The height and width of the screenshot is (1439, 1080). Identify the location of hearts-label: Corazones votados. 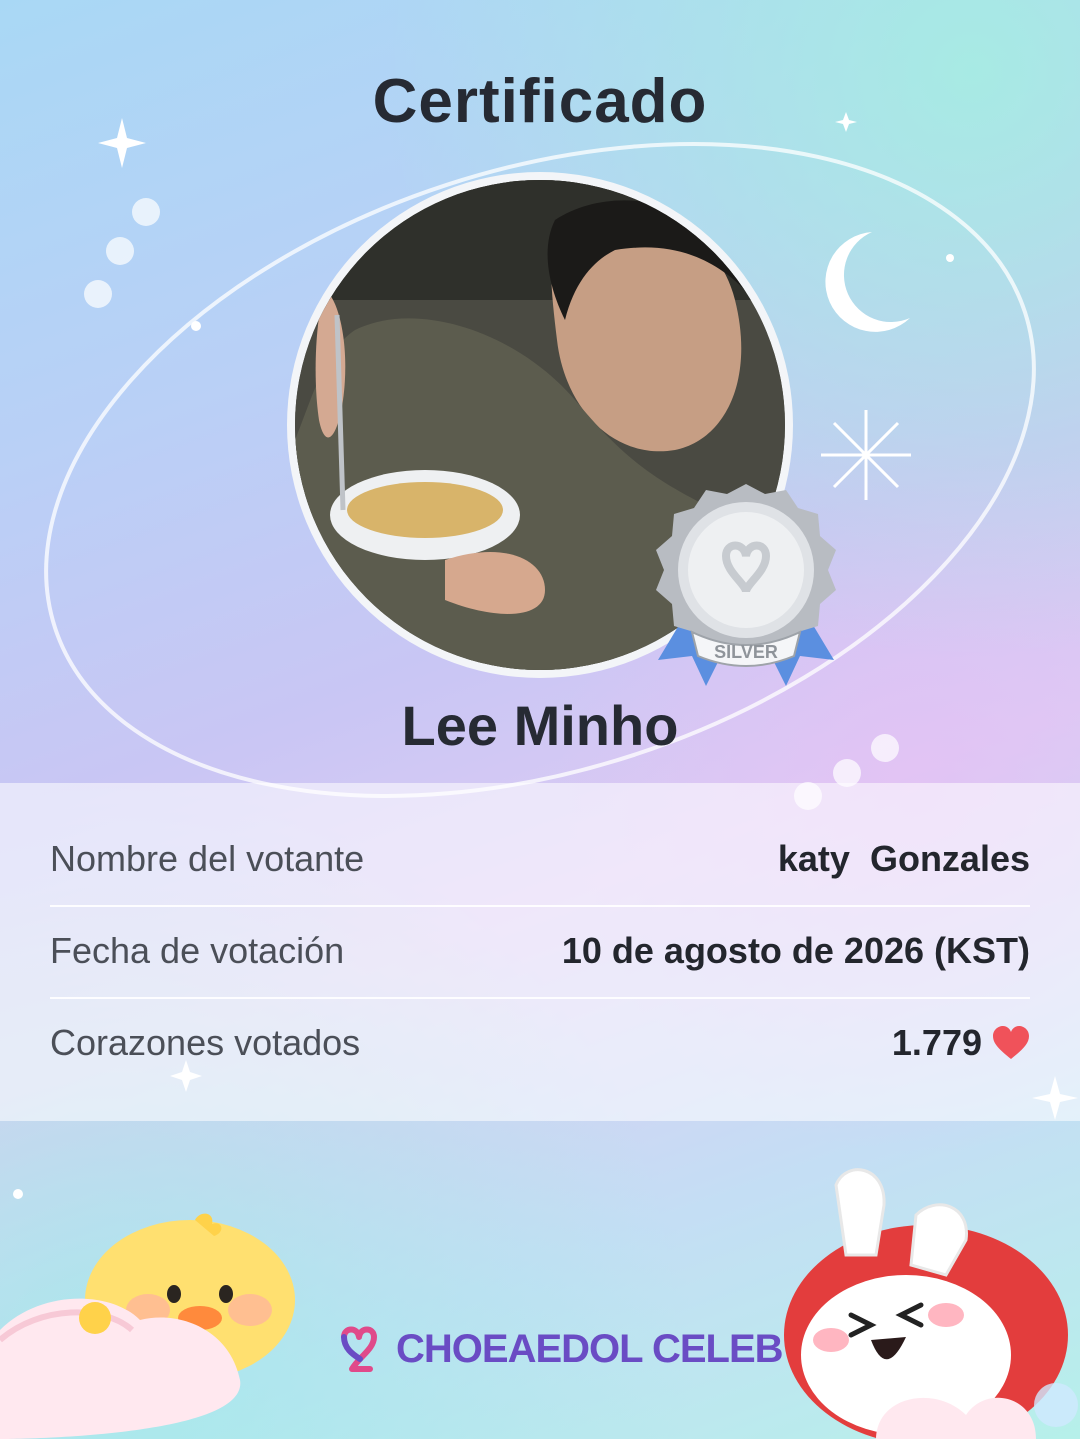
(205, 1042).